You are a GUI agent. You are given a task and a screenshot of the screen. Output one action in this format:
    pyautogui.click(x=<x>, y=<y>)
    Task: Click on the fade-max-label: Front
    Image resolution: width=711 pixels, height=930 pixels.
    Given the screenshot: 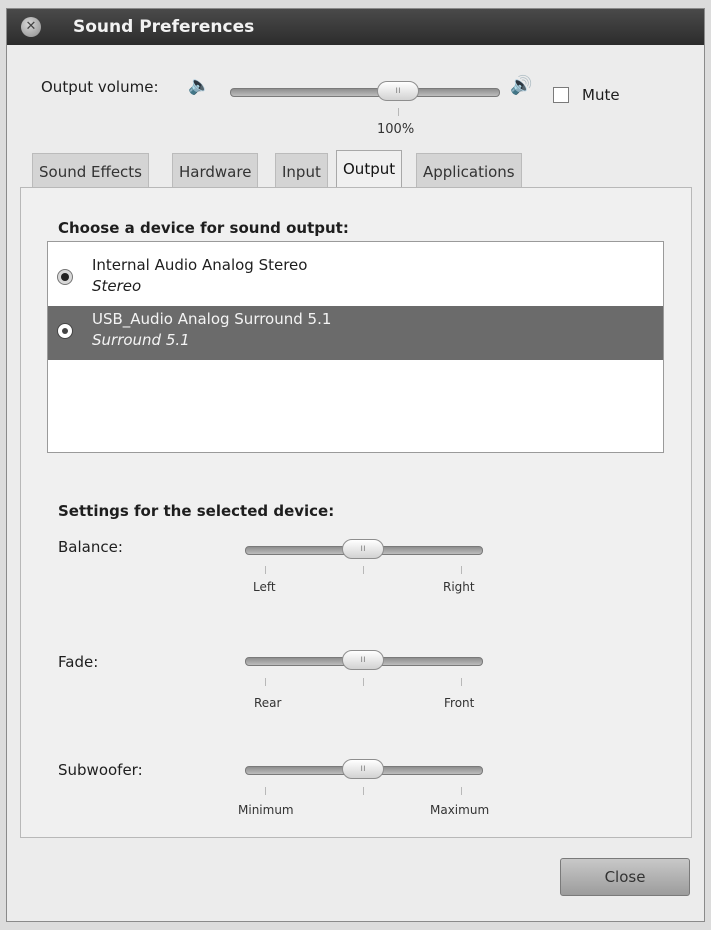 What is the action you would take?
    pyautogui.click(x=459, y=703)
    